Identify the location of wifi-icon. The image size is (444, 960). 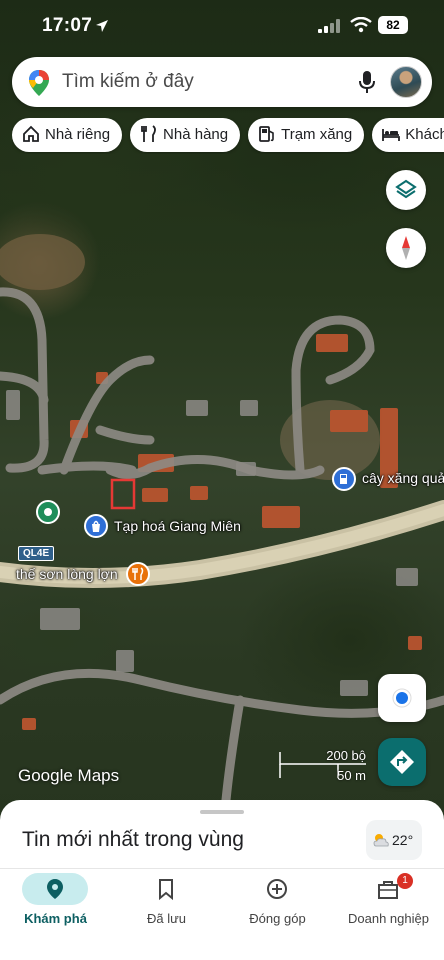
(361, 25).